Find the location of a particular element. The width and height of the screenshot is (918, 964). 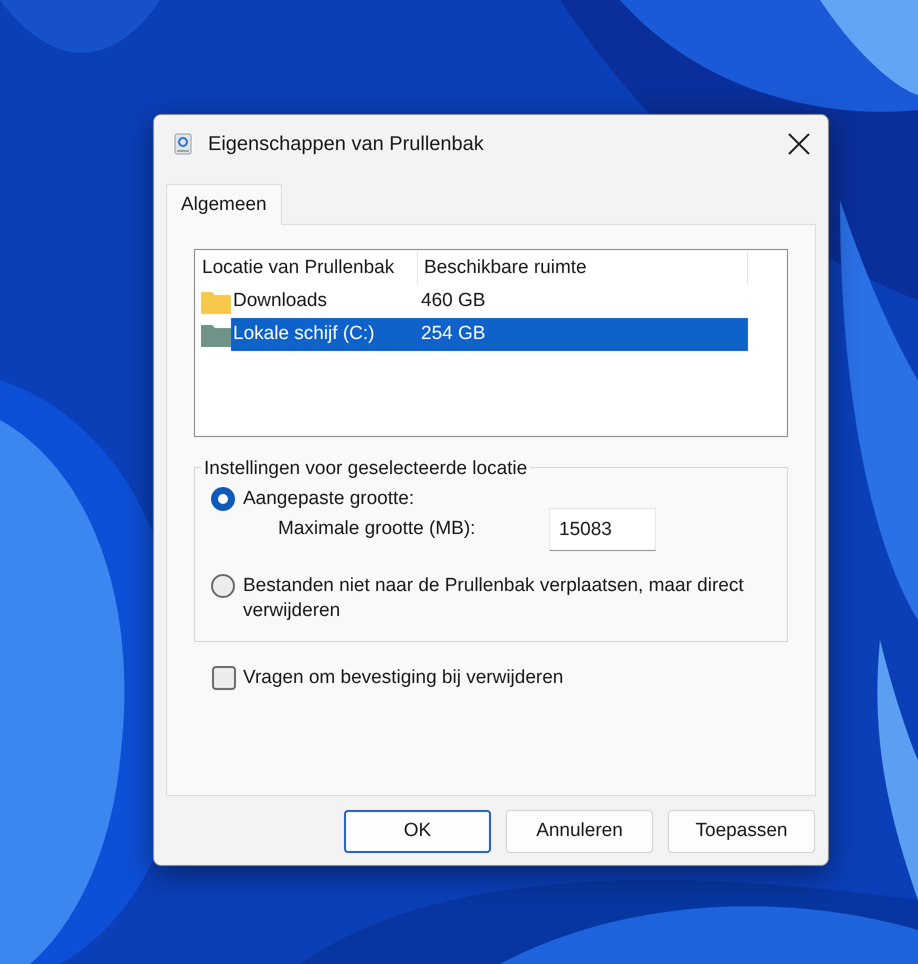

window-title: Eigenschappen van Prullenbak is located at coordinates (346, 144).